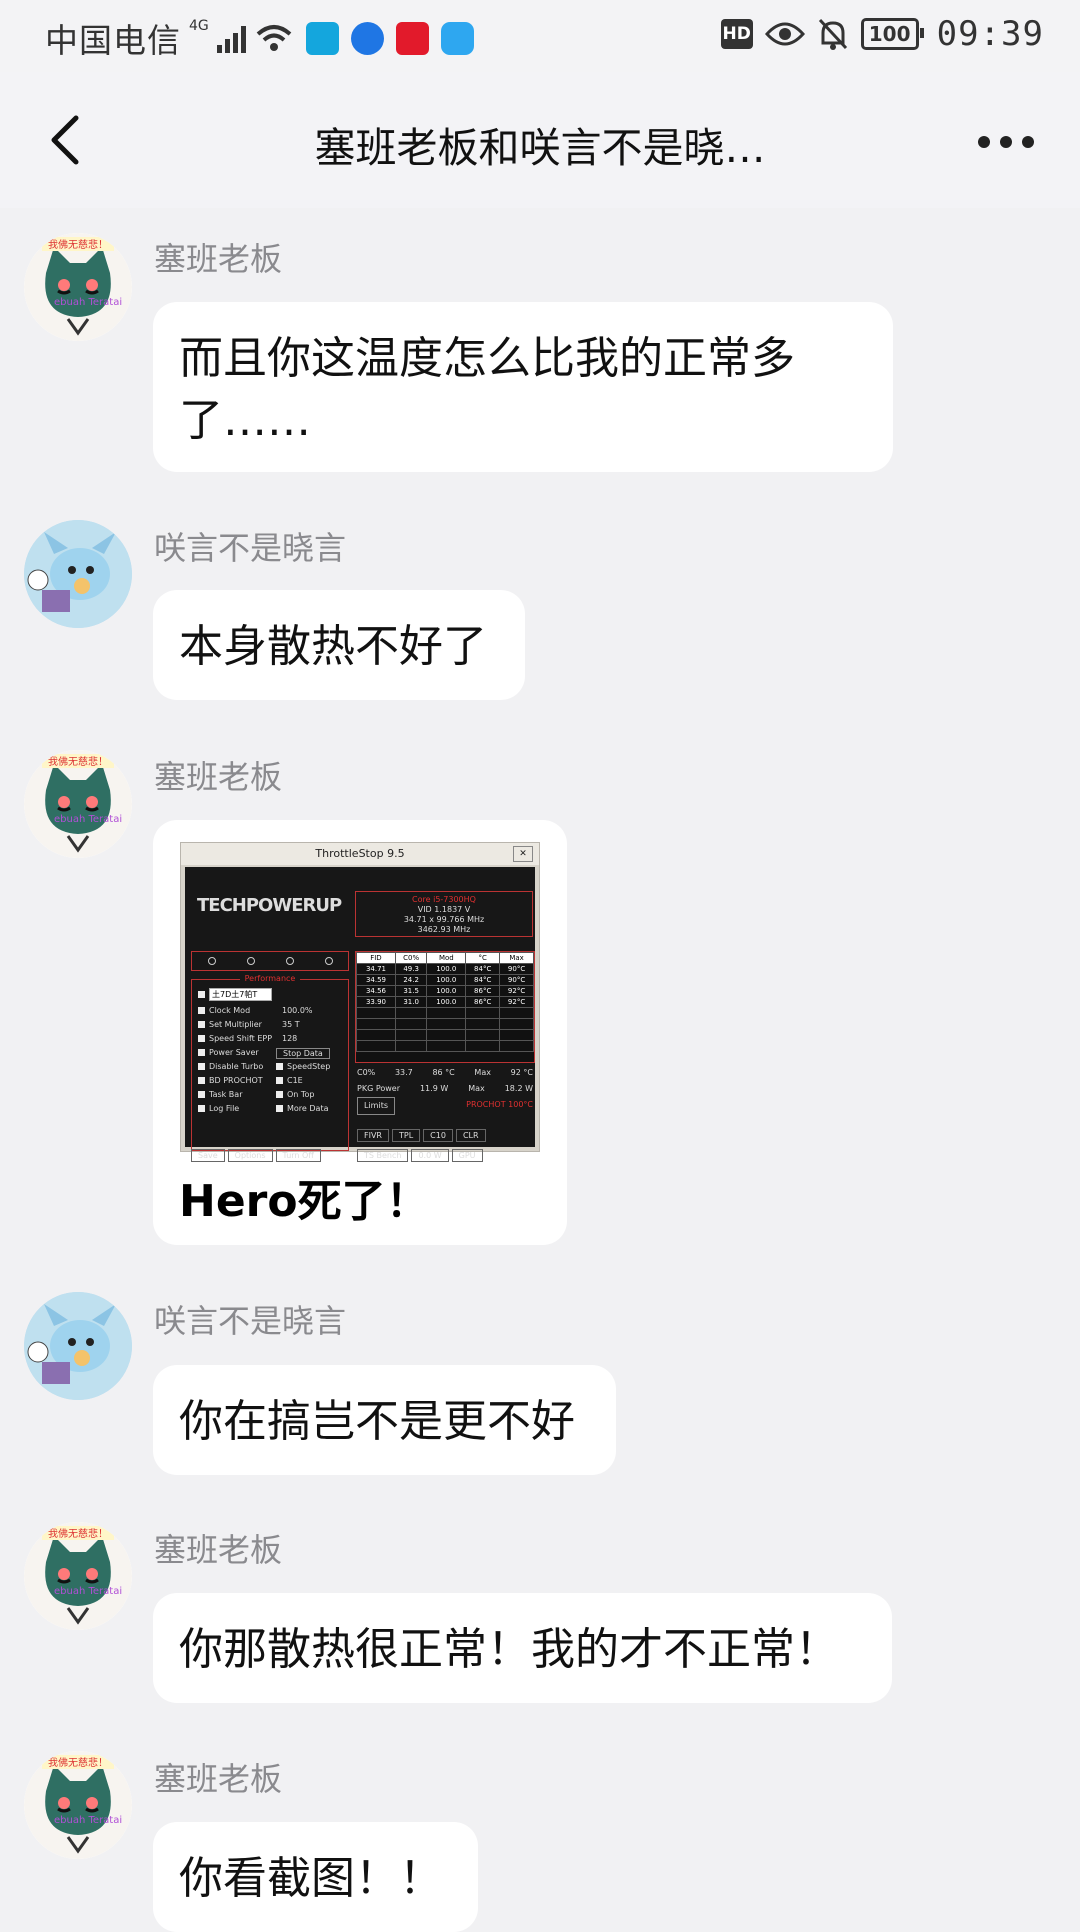 Image resolution: width=1080 pixels, height=1932 pixels. What do you see at coordinates (274, 38) in the screenshot?
I see `wifi-icon` at bounding box center [274, 38].